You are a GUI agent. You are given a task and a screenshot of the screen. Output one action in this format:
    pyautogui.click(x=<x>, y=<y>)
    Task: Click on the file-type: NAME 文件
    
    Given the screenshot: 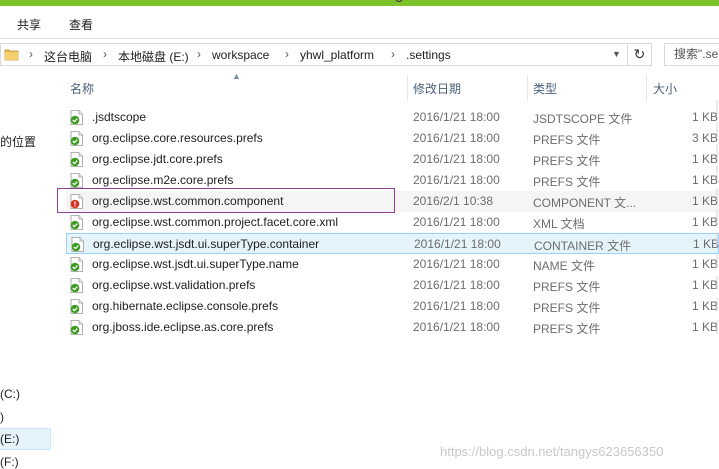 What is the action you would take?
    pyautogui.click(x=564, y=266)
    